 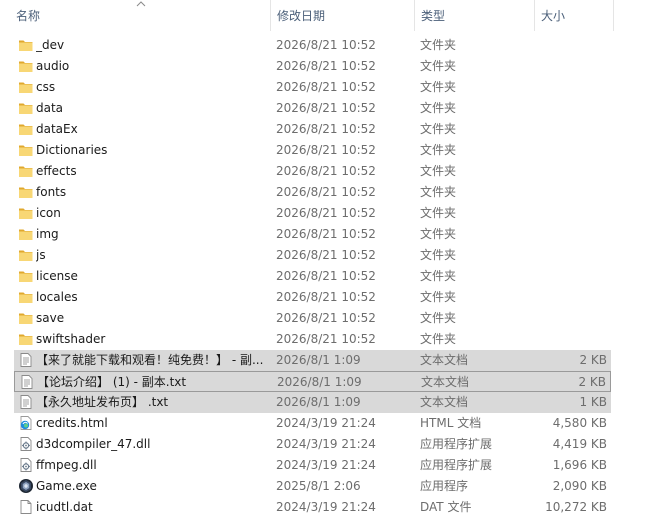 I want to click on file-row: 【永久地址发布页】 .txt 2026/8/1 1:09 文本文档 1 KB, so click(x=312, y=402).